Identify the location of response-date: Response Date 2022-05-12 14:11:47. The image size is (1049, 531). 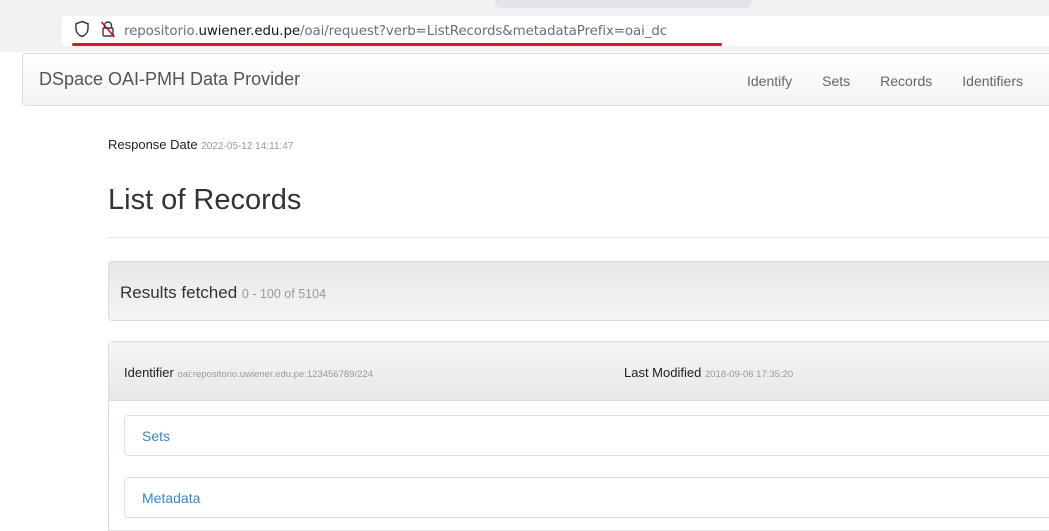
(200, 144).